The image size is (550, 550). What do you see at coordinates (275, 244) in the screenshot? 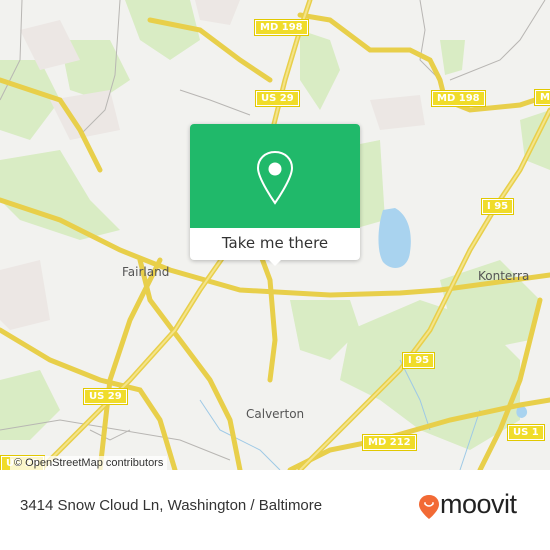
I see `take-me-there-button: Take me there` at bounding box center [275, 244].